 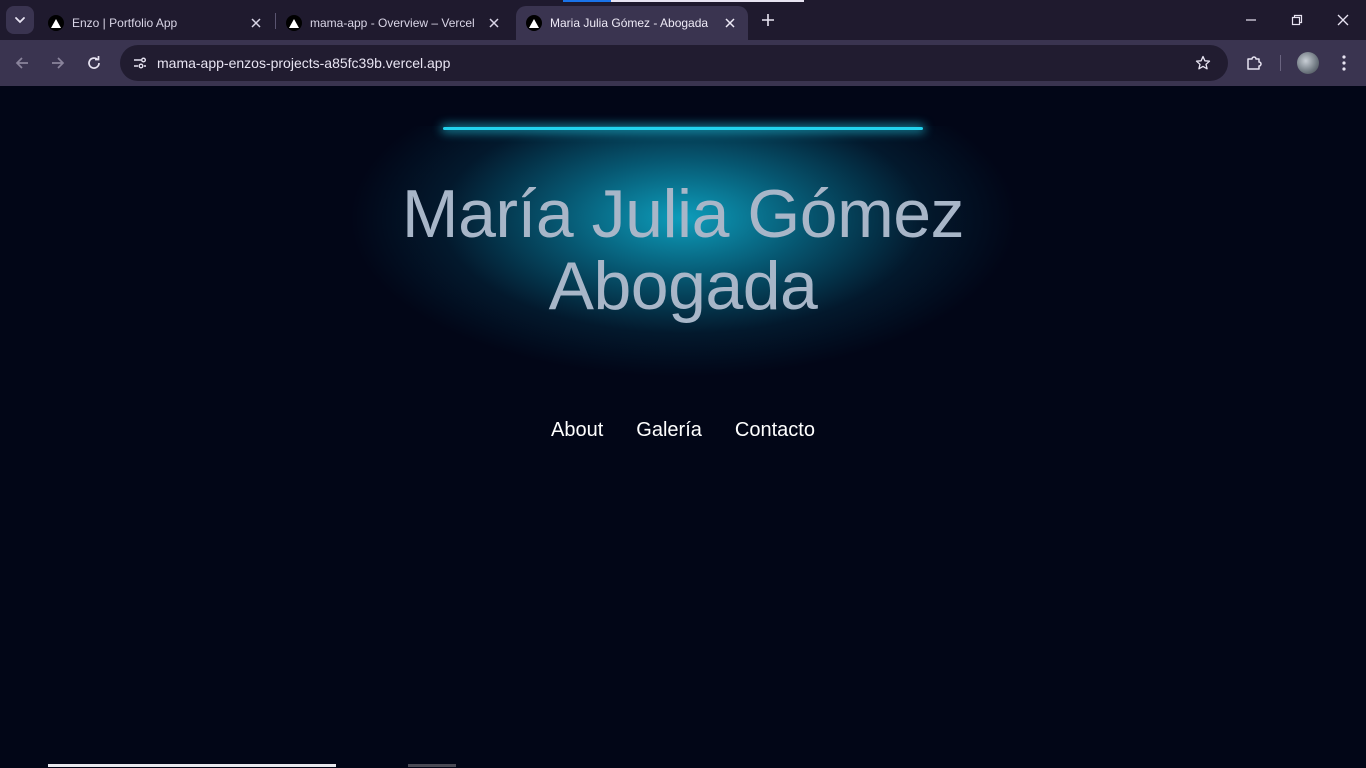 I want to click on tune-icon, so click(x=140, y=63).